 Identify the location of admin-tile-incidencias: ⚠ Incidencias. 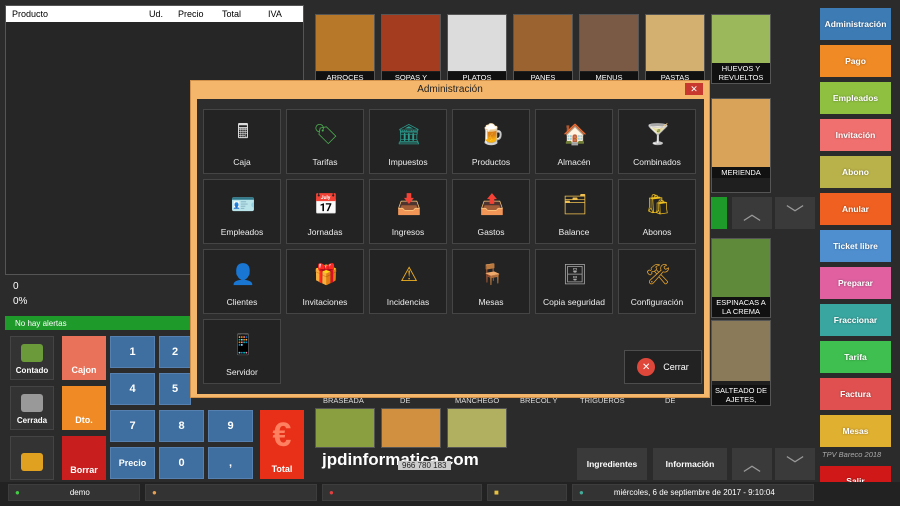
(408, 281).